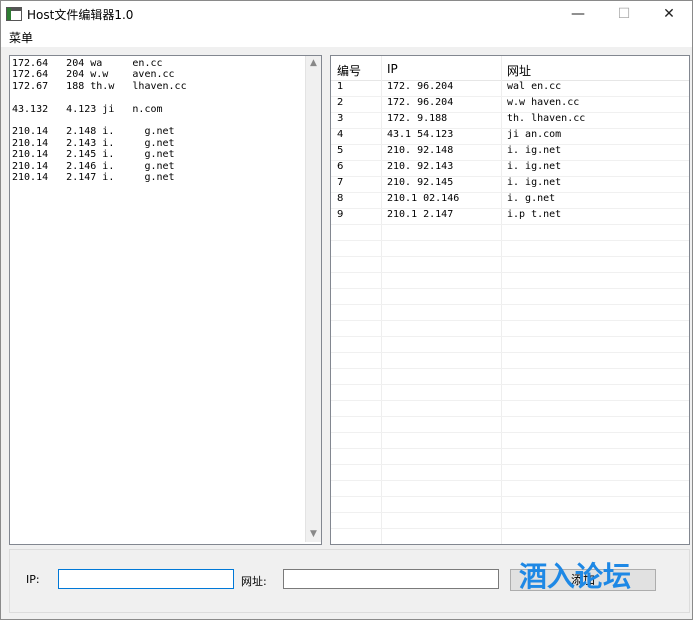 The width and height of the screenshot is (693, 620). I want to click on app-icon, so click(14, 14).